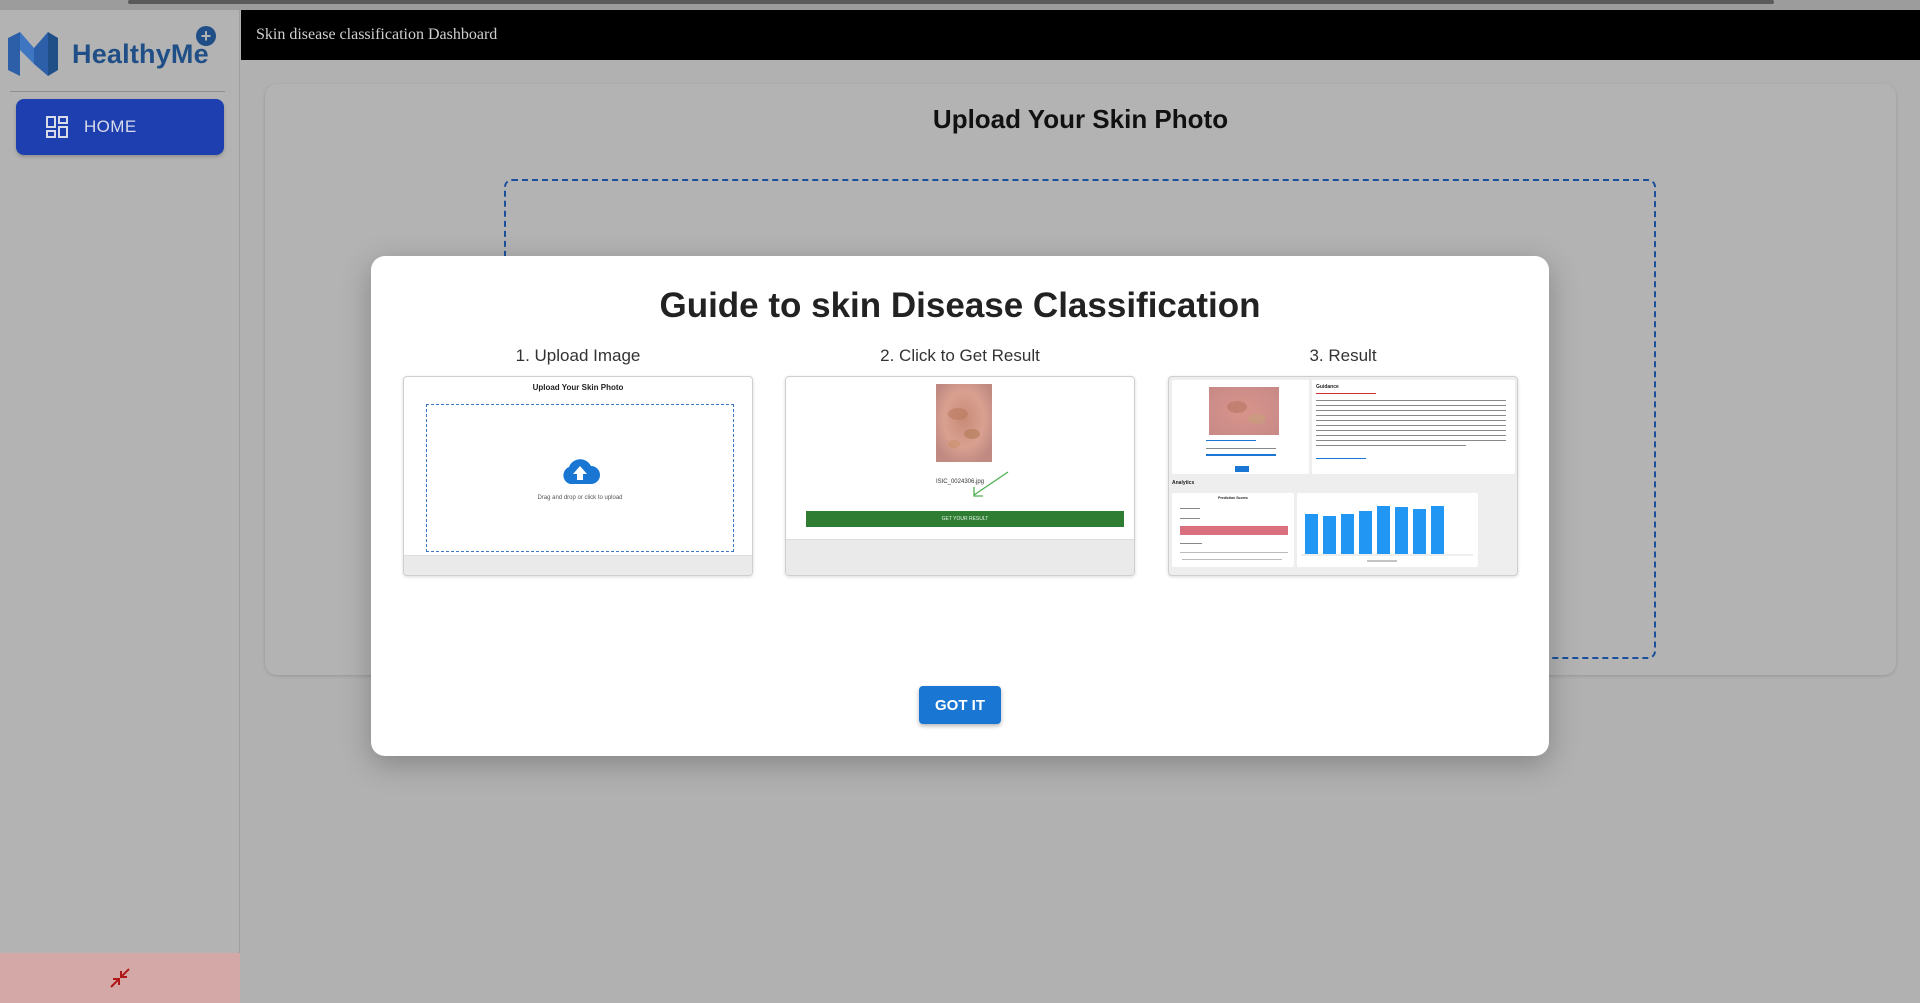 This screenshot has width=1920, height=1003. I want to click on logo-text: HealthyMe, so click(140, 53).